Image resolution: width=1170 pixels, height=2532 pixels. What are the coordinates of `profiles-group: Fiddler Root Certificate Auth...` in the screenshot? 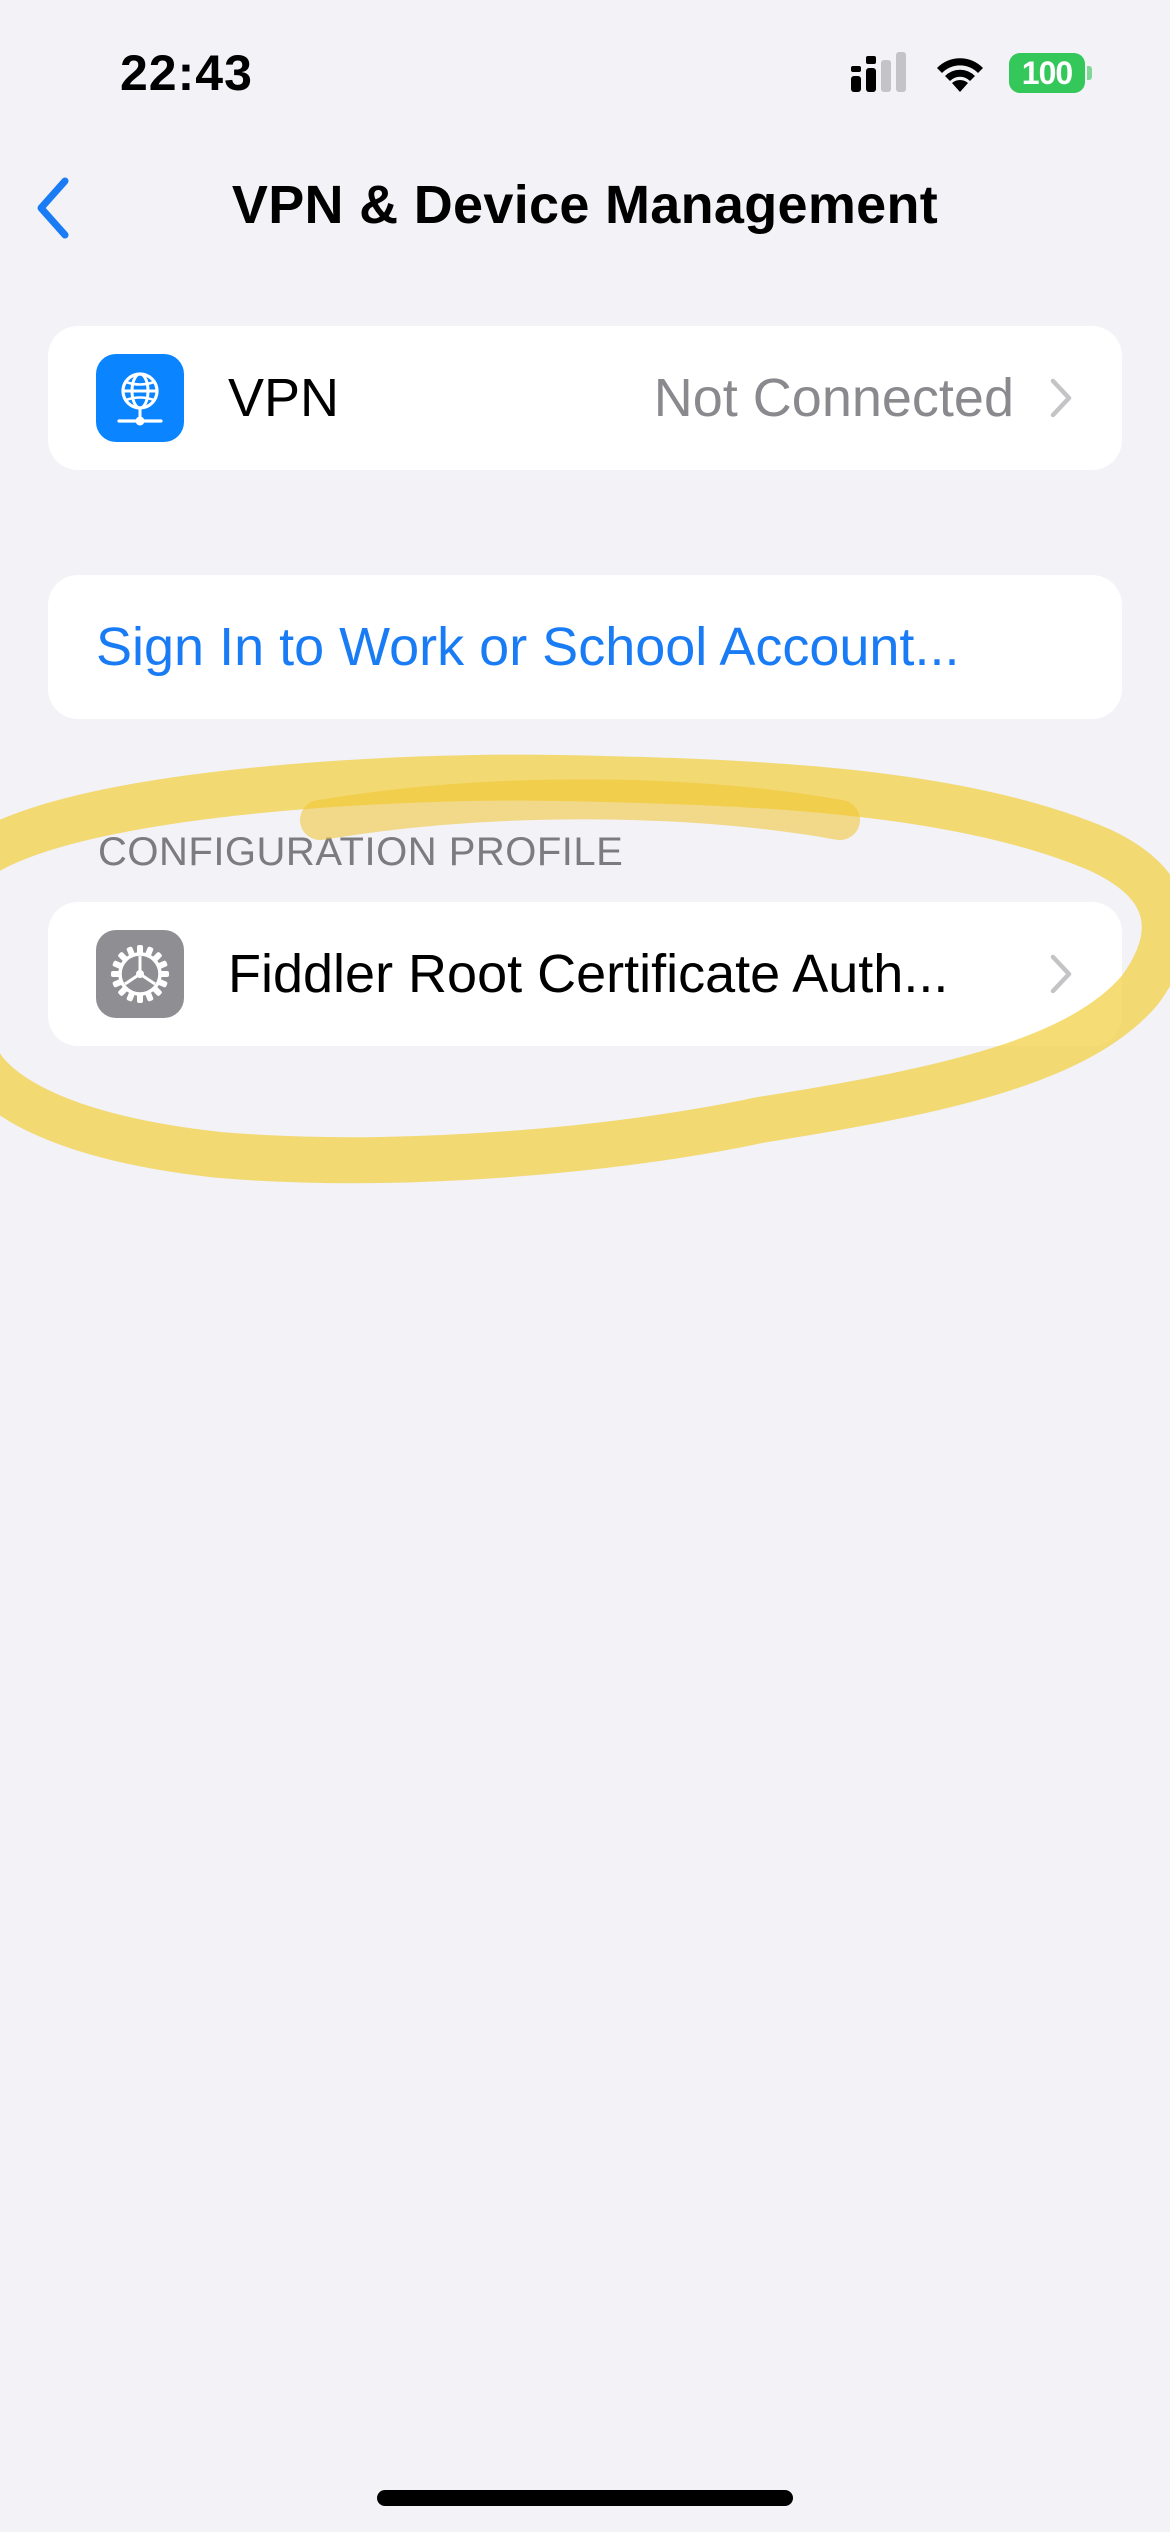 It's located at (585, 974).